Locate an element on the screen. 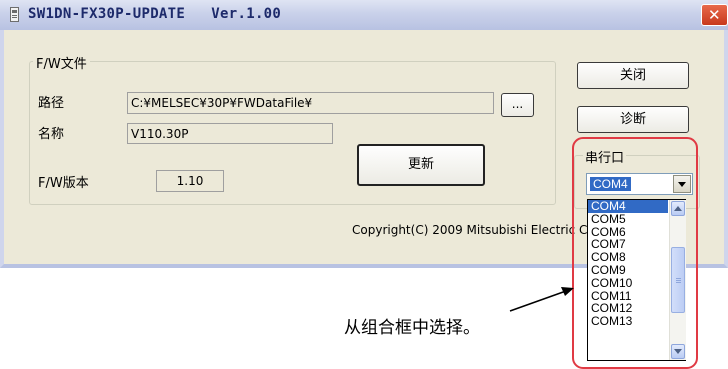 This screenshot has height=369, width=728. firmware-group-label: F/W文件 is located at coordinates (61, 62).